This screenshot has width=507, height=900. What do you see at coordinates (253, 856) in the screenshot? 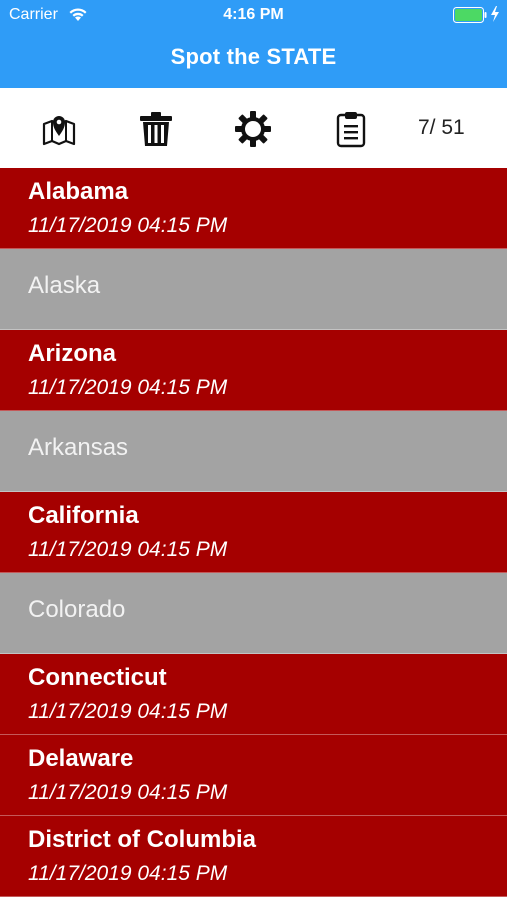
I see `state-row: District of Columbia 11/17/2019 04:15 PM` at bounding box center [253, 856].